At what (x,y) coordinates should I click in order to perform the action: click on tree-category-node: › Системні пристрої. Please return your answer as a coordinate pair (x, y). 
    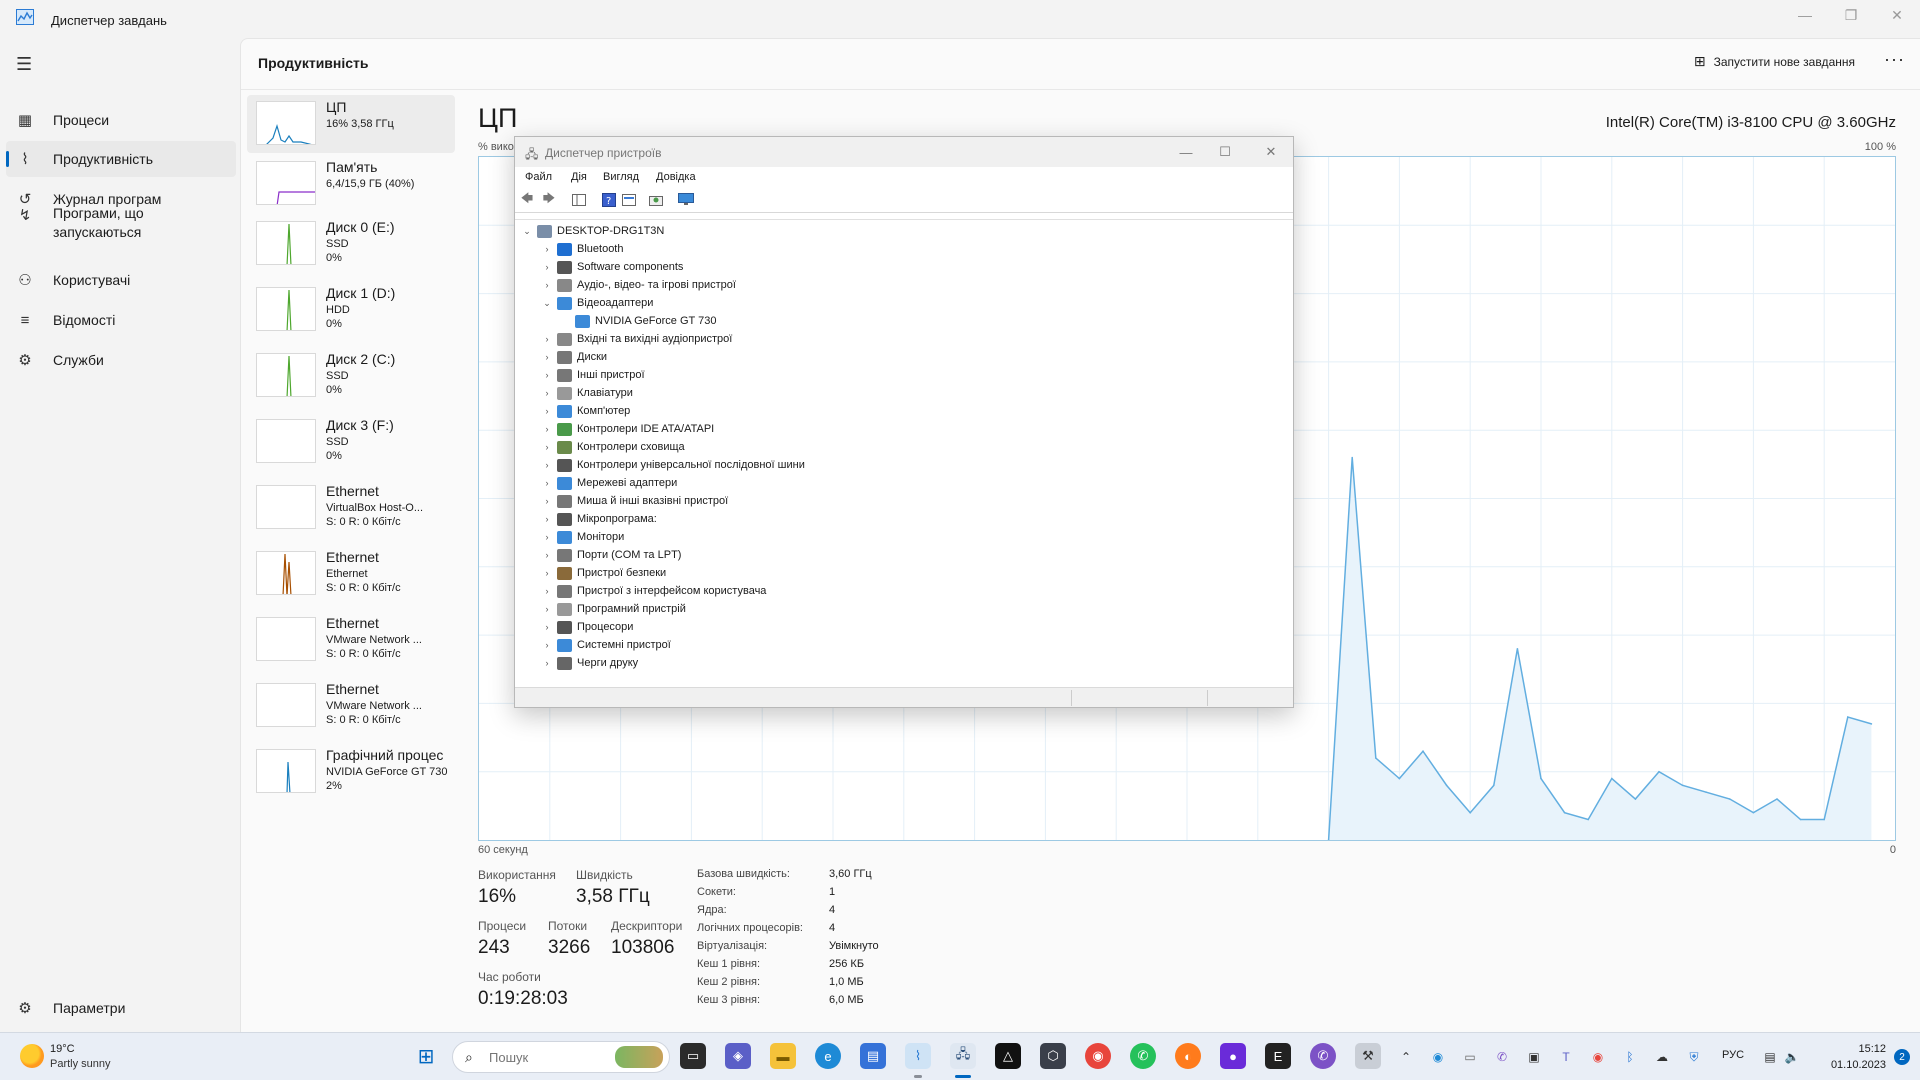
    Looking at the image, I should click on (606, 645).